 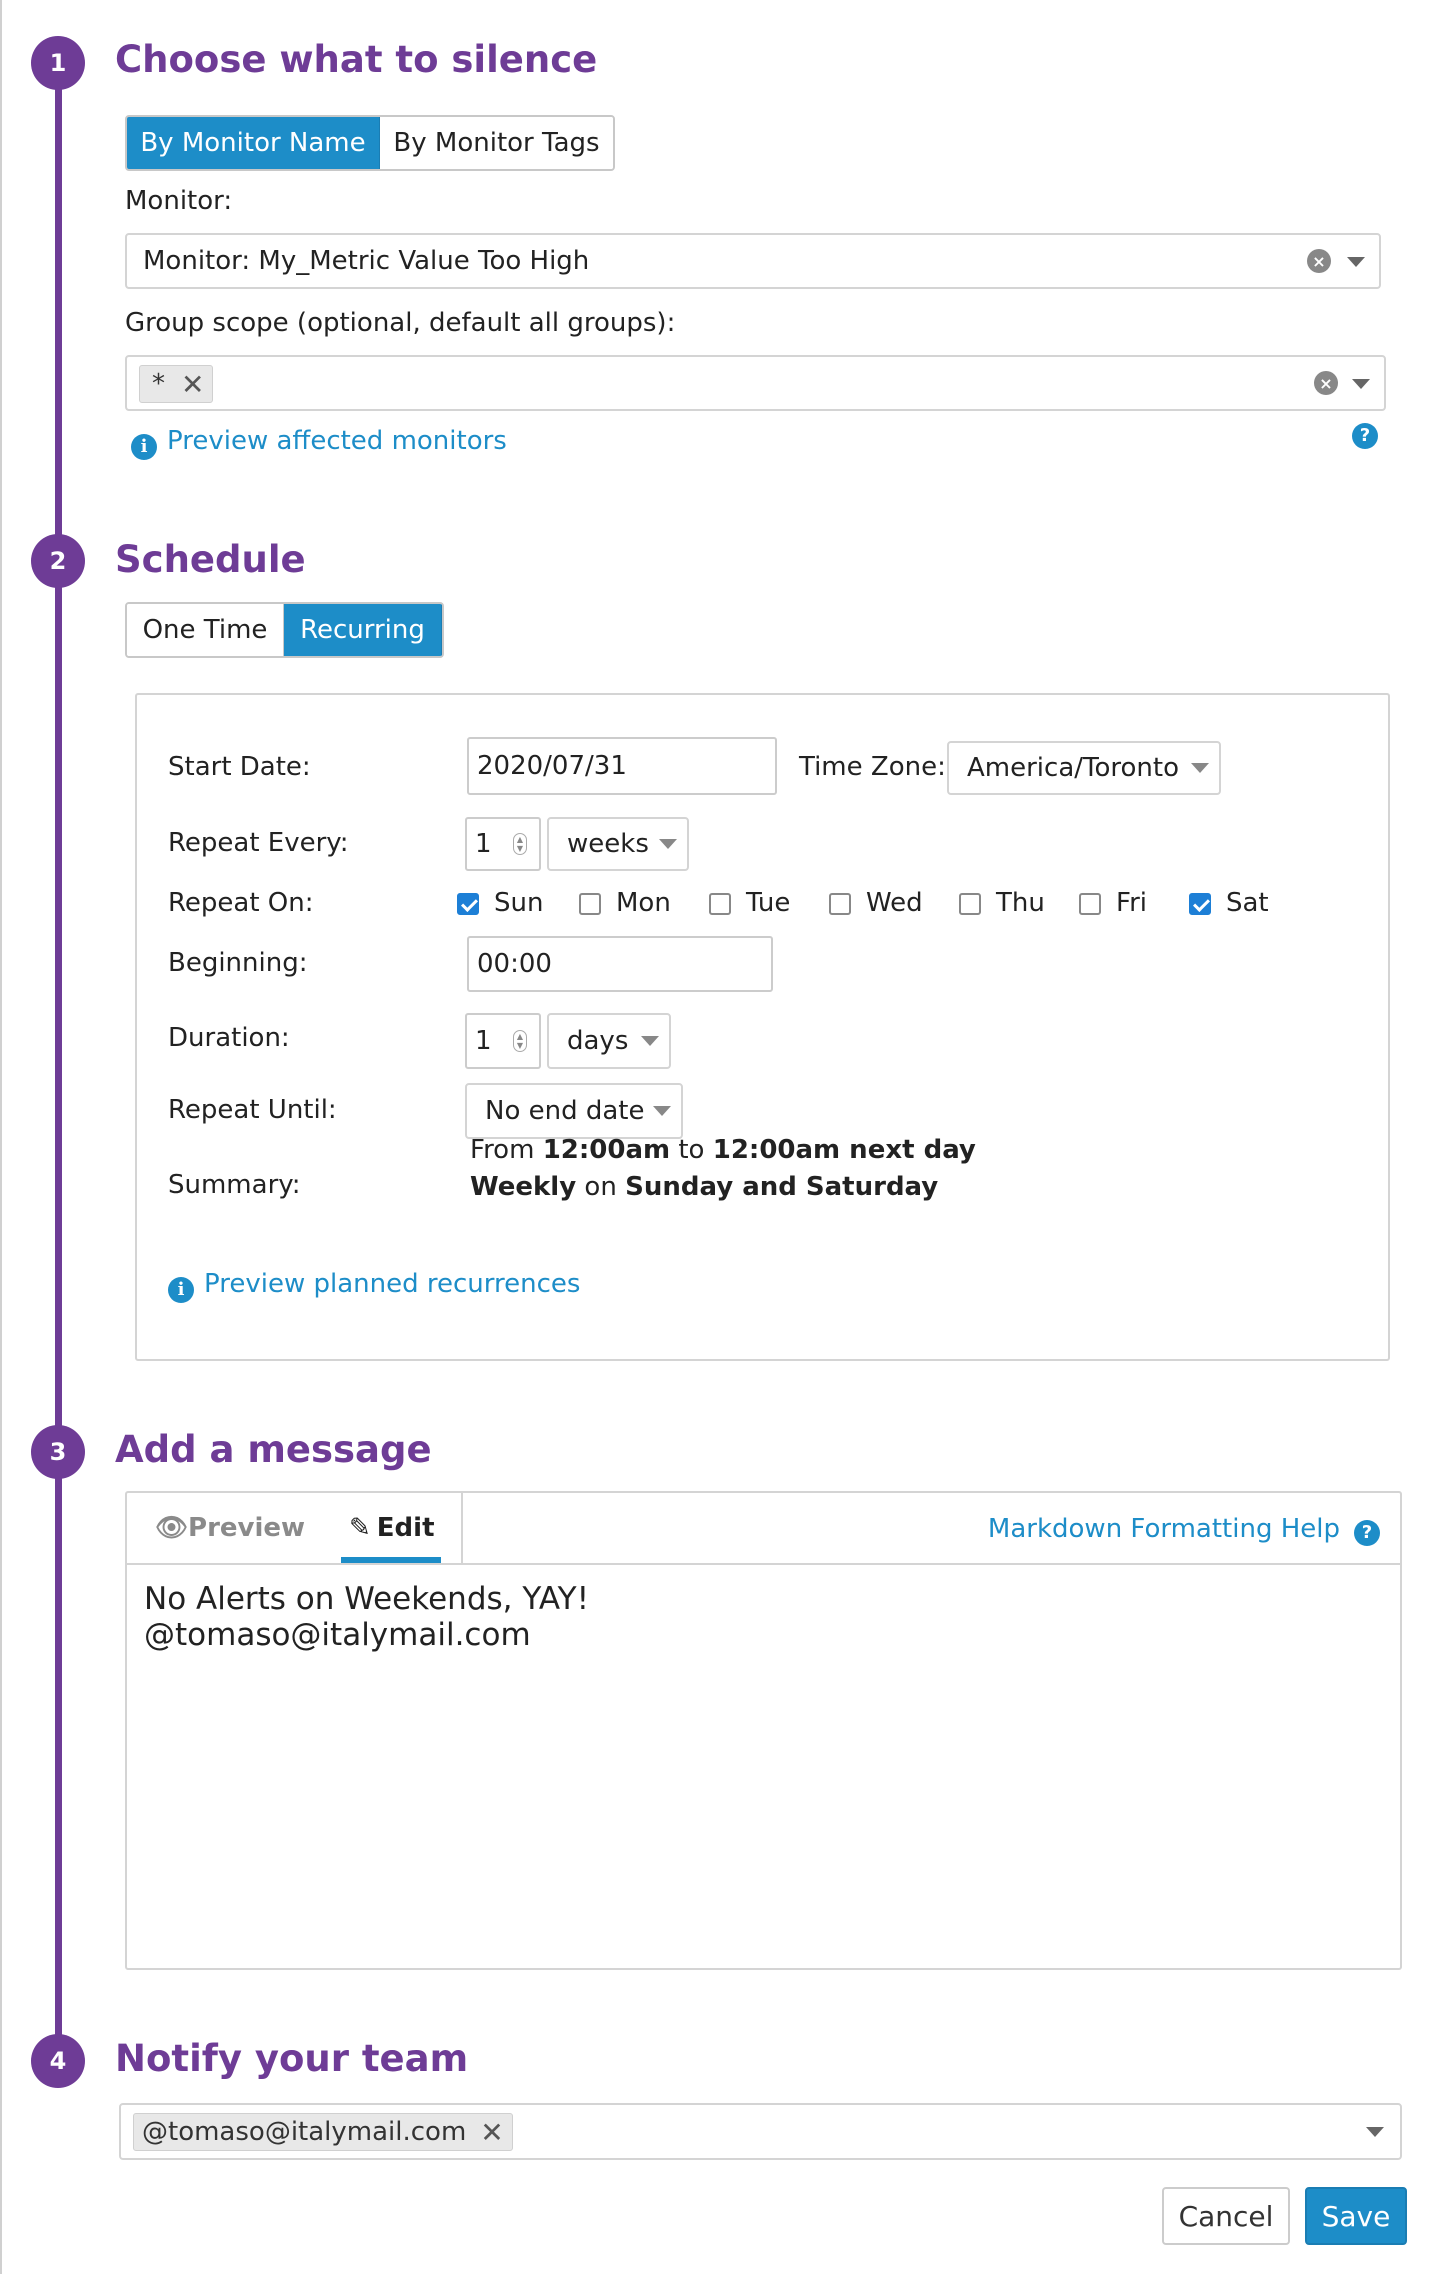 What do you see at coordinates (691, 1150) in the screenshot?
I see `summary-text: to` at bounding box center [691, 1150].